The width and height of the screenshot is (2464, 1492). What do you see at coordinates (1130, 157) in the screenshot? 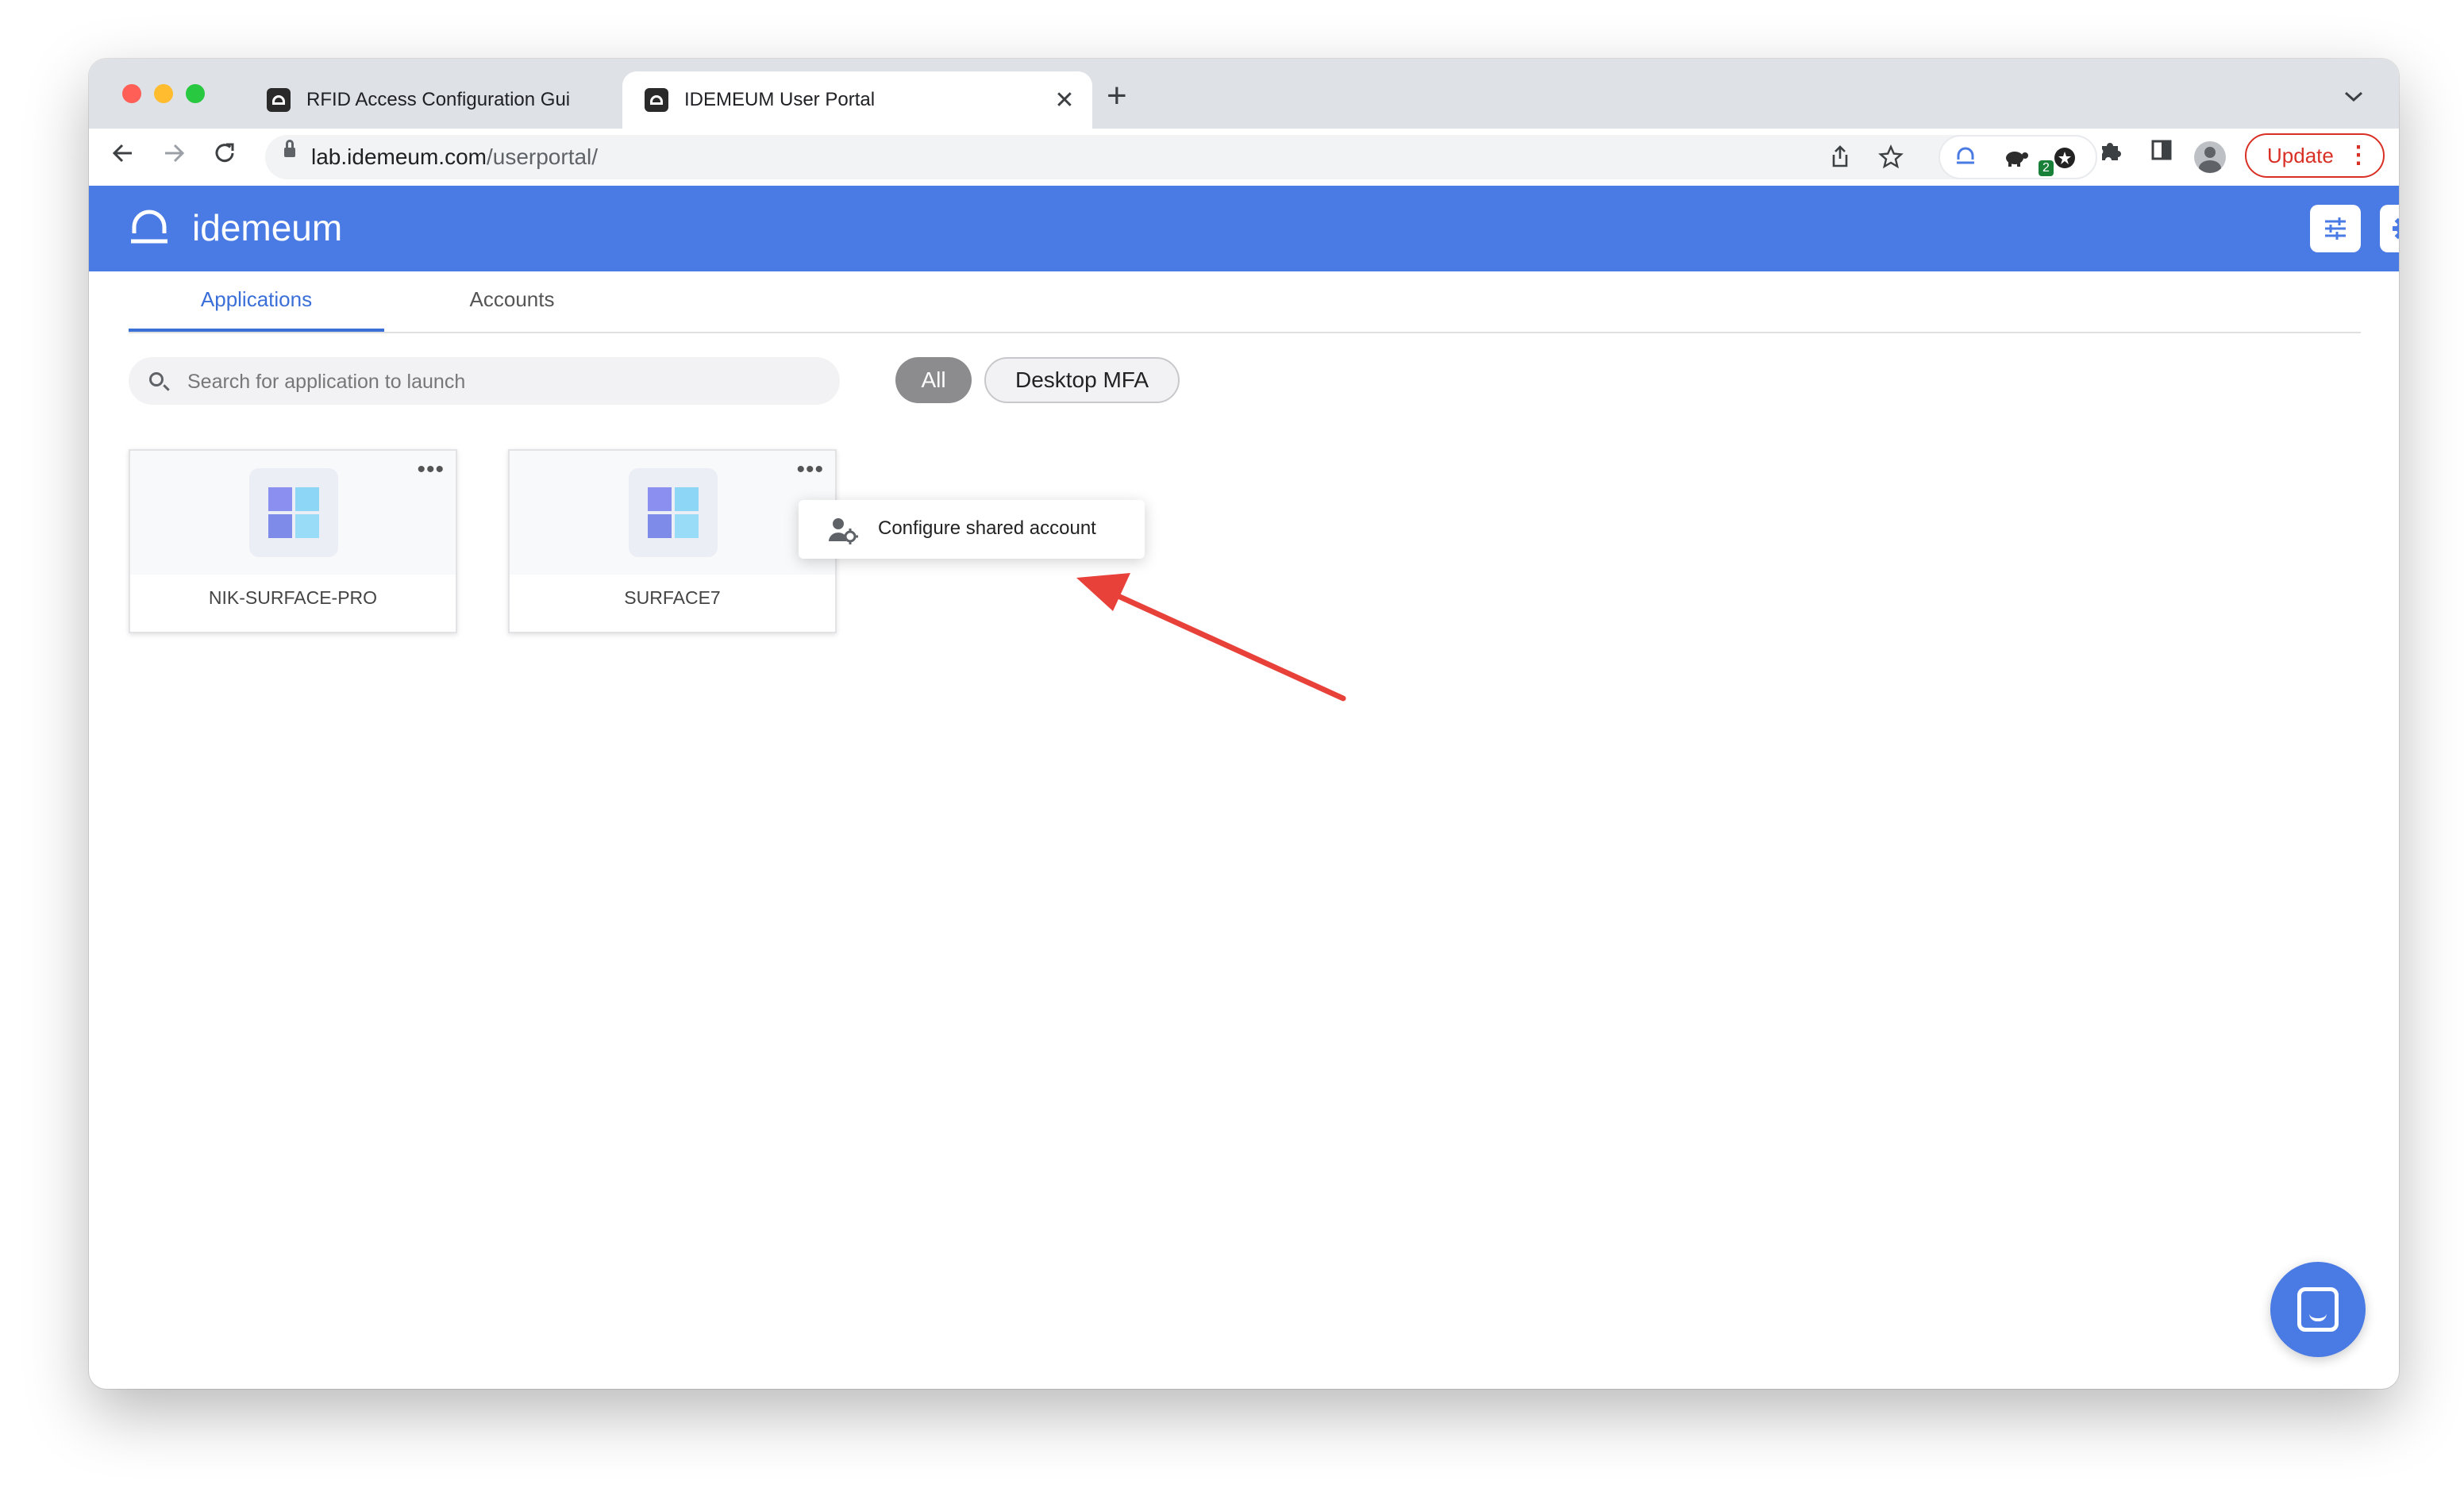
I see `address-bar: lab.idemeum.com/userportal/` at bounding box center [1130, 157].